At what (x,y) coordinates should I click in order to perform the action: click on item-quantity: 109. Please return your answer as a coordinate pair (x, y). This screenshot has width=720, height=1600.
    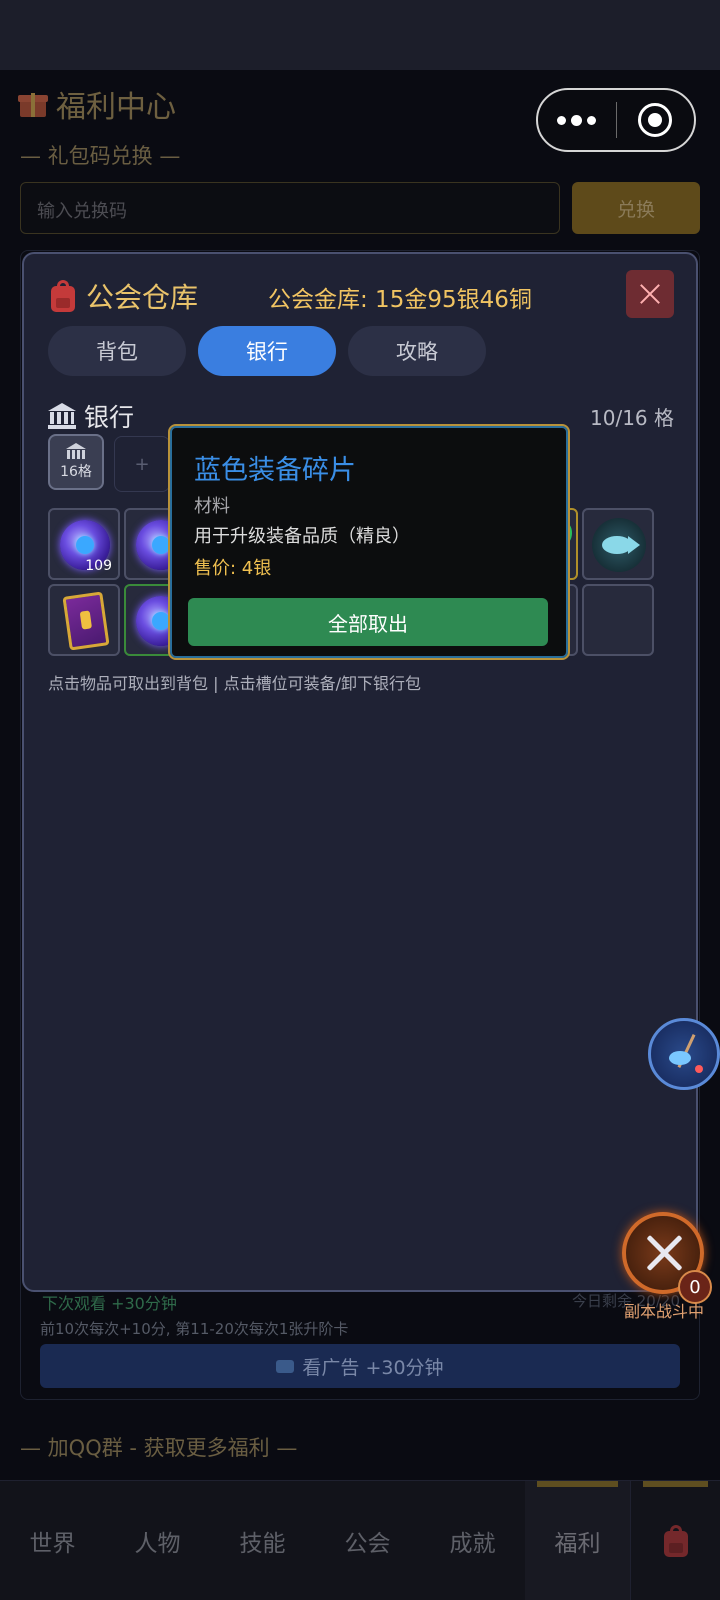
    Looking at the image, I should click on (98, 566).